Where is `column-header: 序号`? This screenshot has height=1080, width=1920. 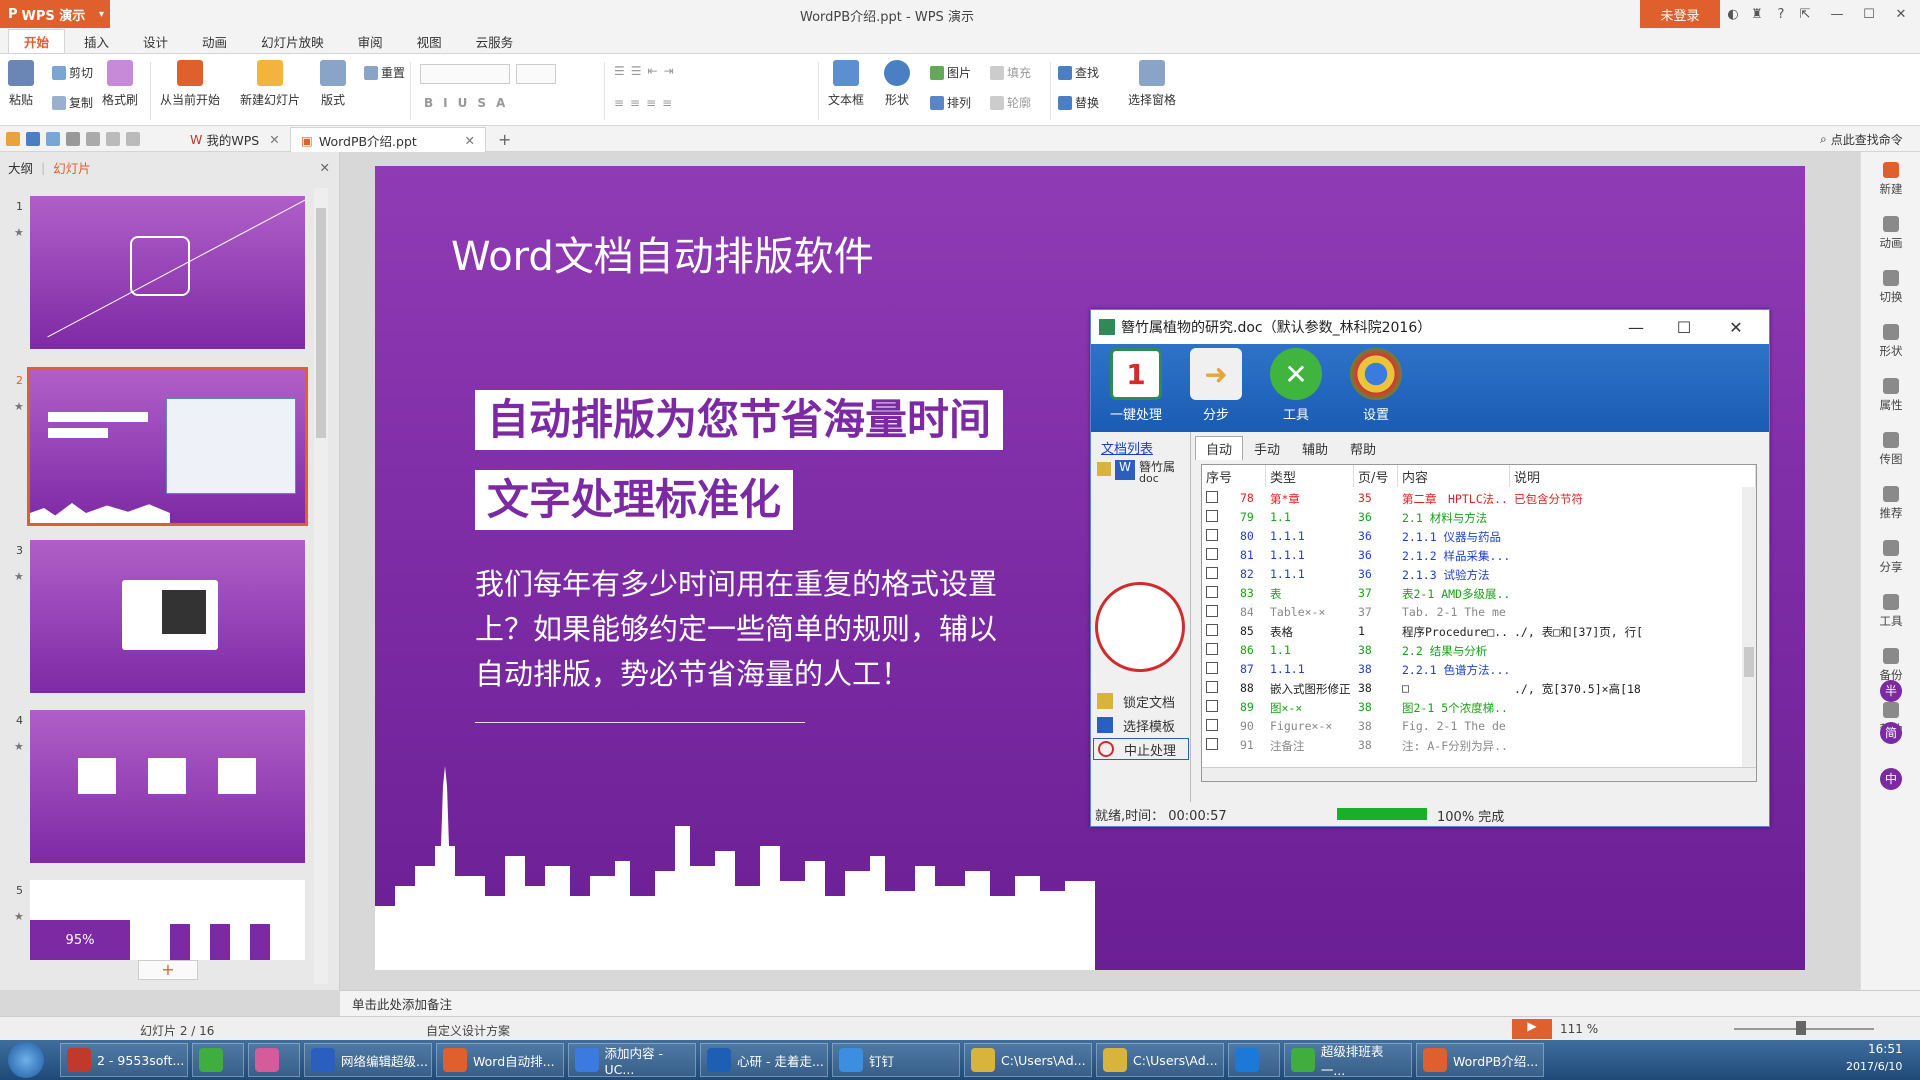
column-header: 序号 is located at coordinates (1234, 476).